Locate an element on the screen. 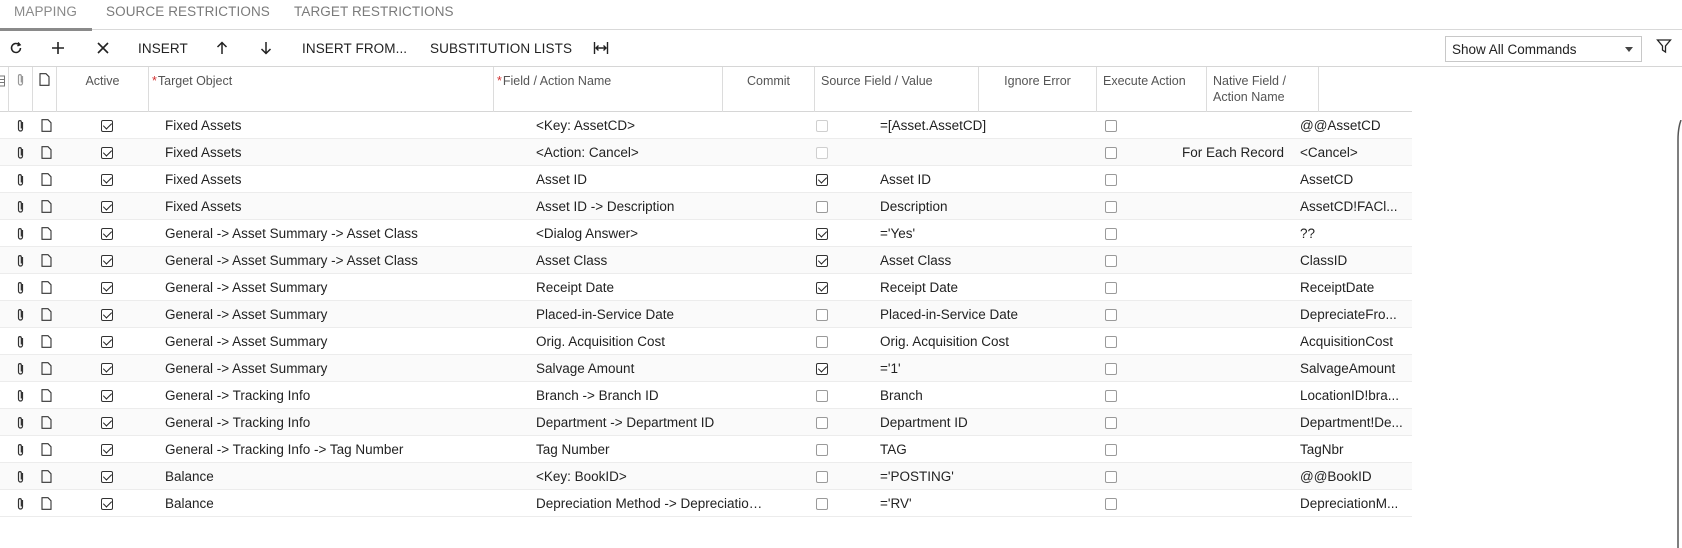 The image size is (1682, 548). field-action-cell: <Key: AssetCD> is located at coordinates (650, 126).